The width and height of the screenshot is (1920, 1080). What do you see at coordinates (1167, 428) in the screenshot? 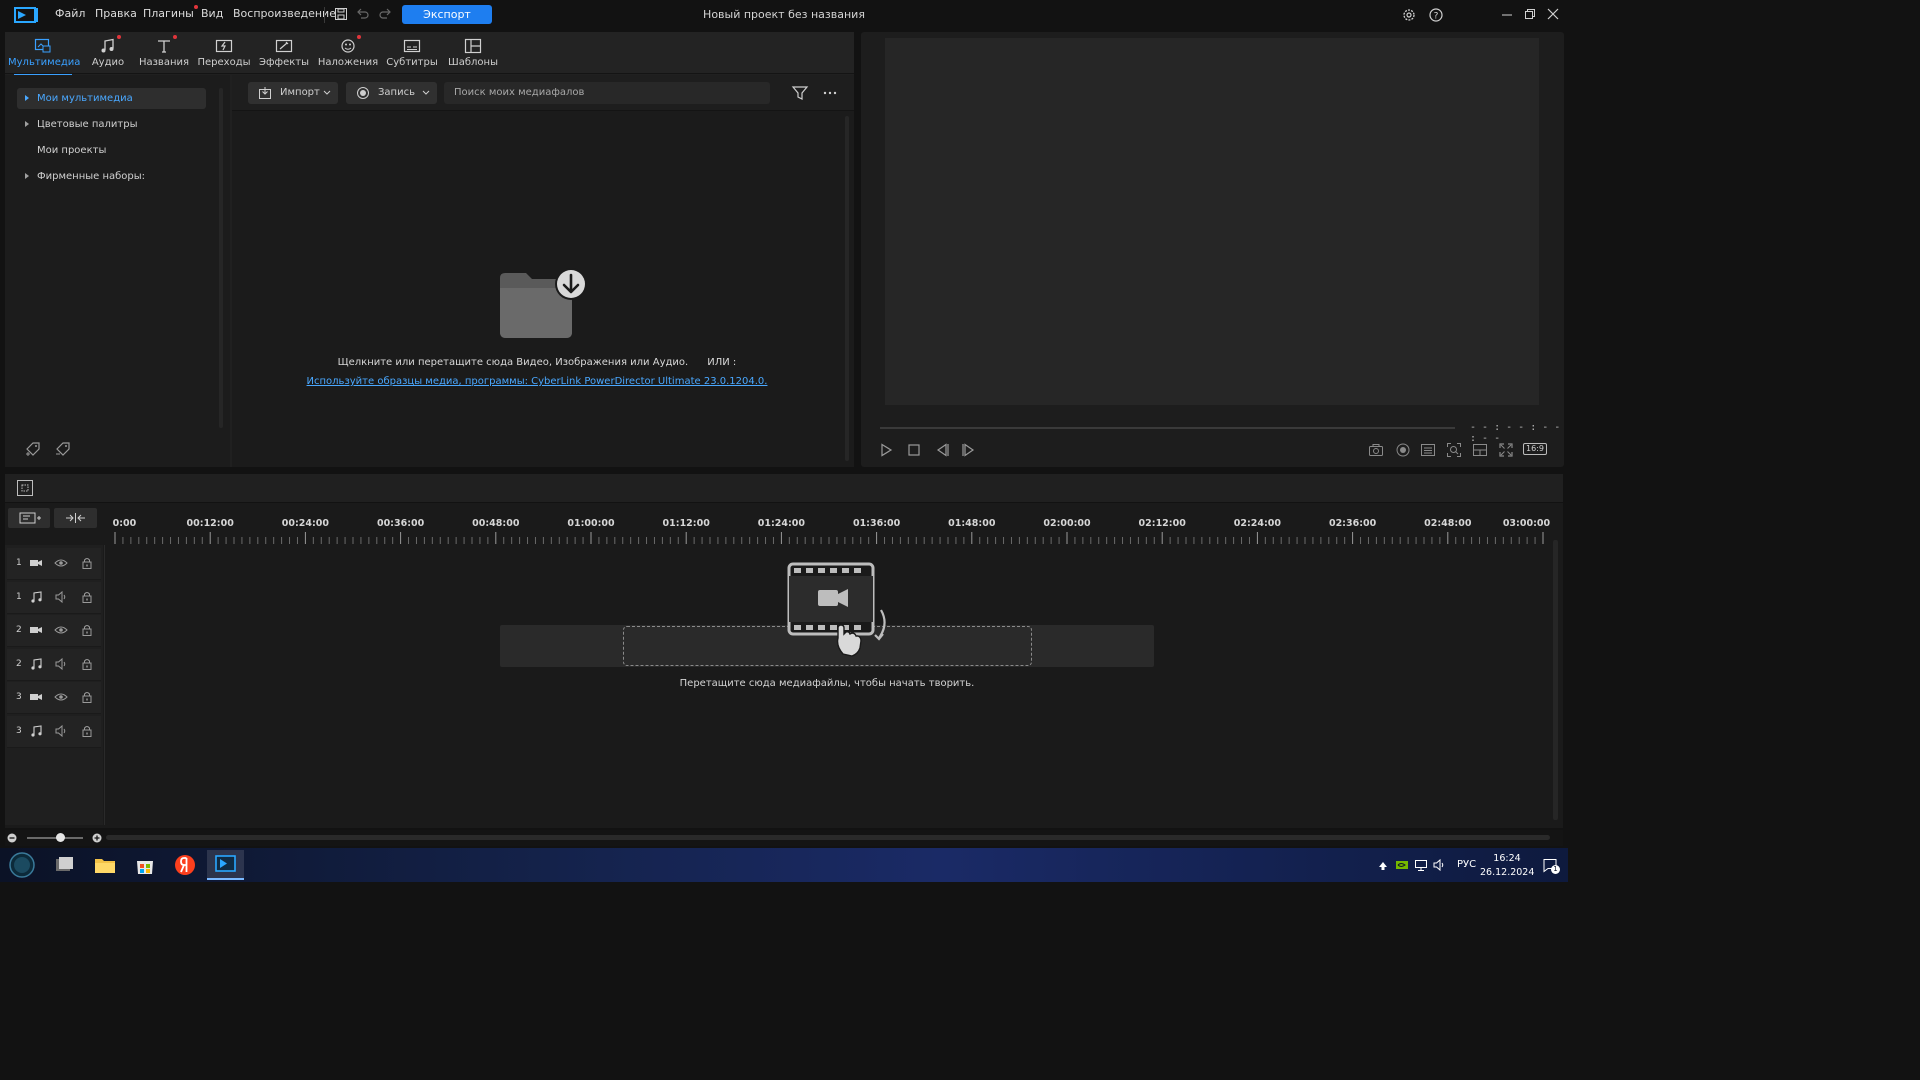
I see `preview-seek-bar` at bounding box center [1167, 428].